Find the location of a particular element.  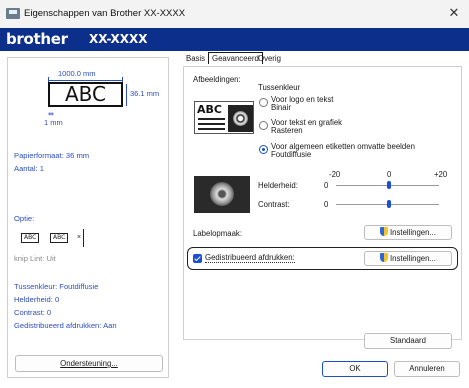

cancel-button-label: Annuleren is located at coordinates (427, 368).